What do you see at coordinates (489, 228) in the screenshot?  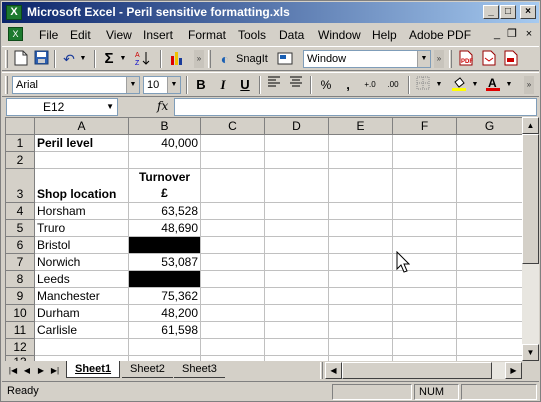 I see `cell-g5` at bounding box center [489, 228].